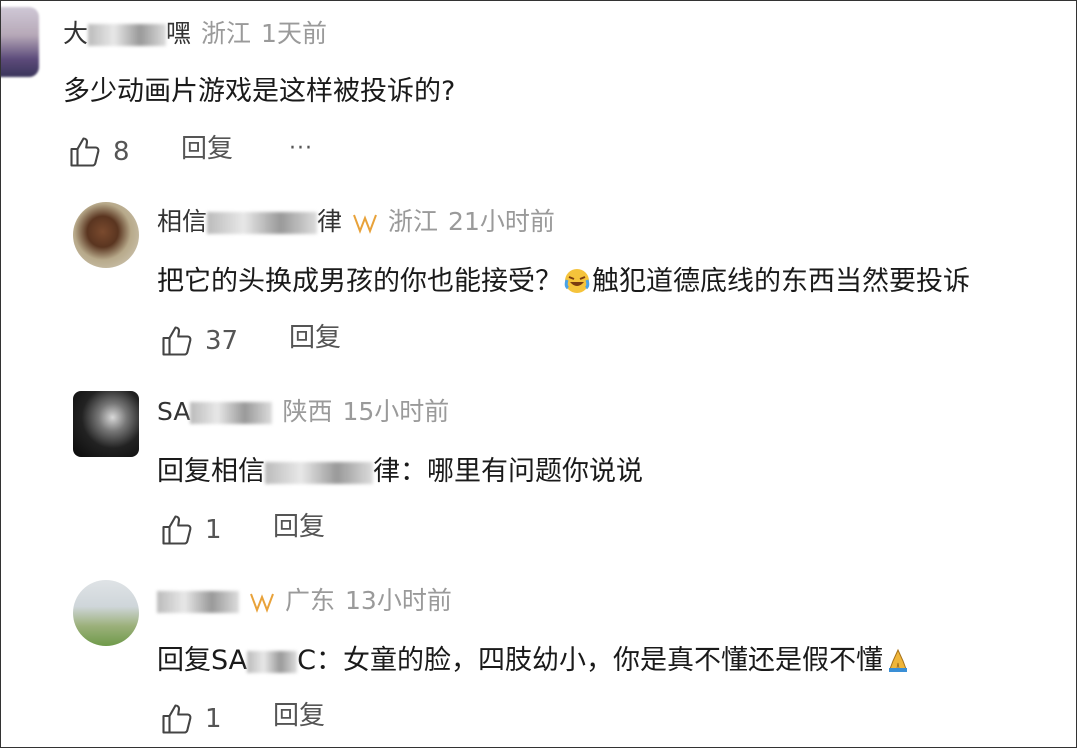  Describe the element at coordinates (195, 34) in the screenshot. I see `comment-meta: 大嘿浙江 1天前` at that location.